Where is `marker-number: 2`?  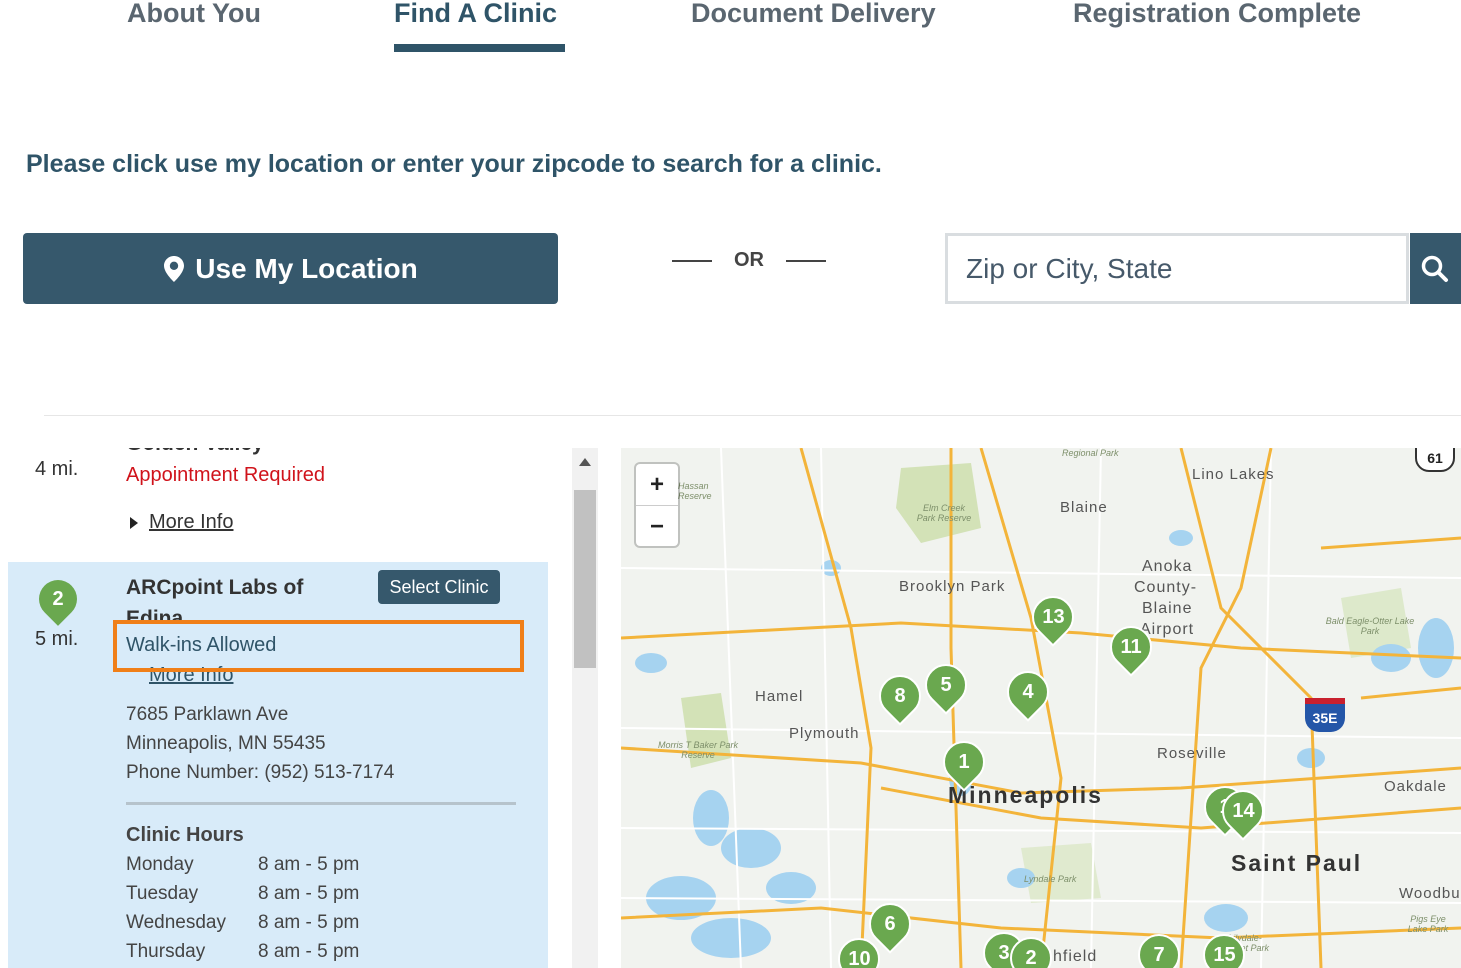
marker-number: 2 is located at coordinates (1031, 957).